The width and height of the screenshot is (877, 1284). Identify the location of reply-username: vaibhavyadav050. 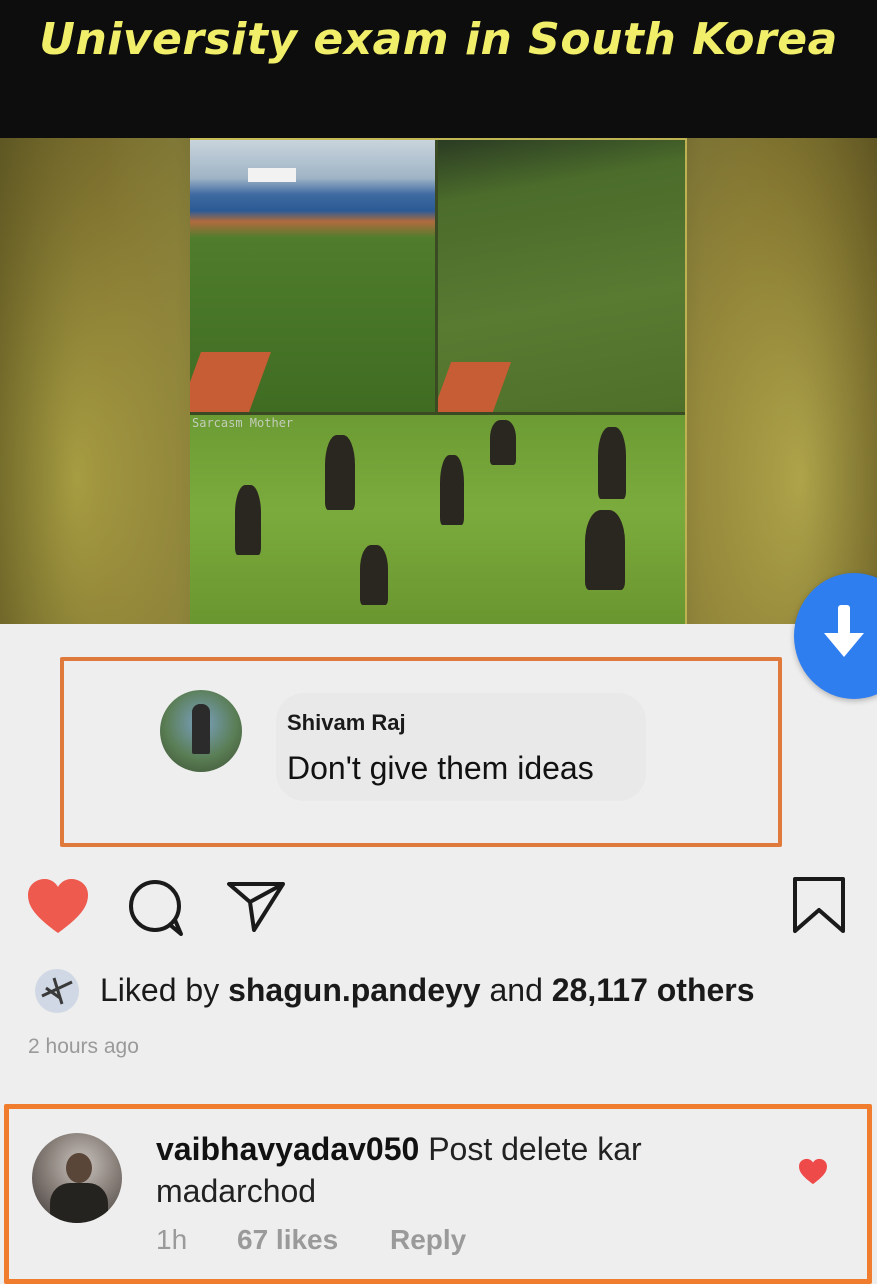
(287, 1149).